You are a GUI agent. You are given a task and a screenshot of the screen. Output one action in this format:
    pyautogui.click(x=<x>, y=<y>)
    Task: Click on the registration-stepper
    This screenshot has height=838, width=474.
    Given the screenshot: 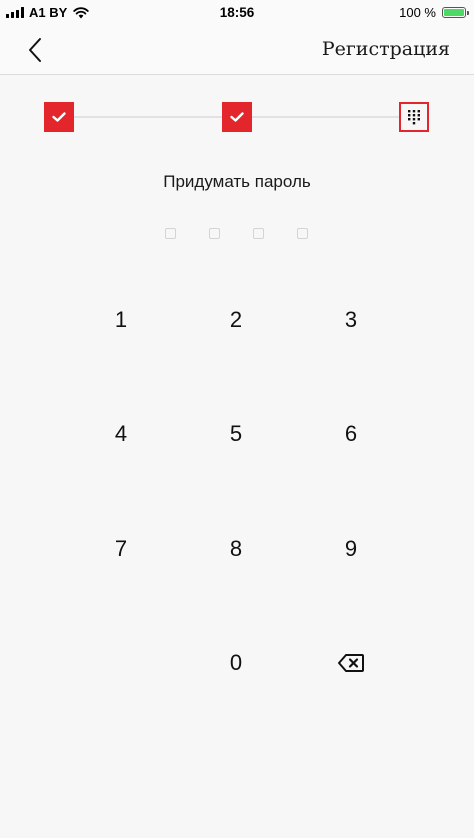 What is the action you would take?
    pyautogui.click(x=237, y=117)
    